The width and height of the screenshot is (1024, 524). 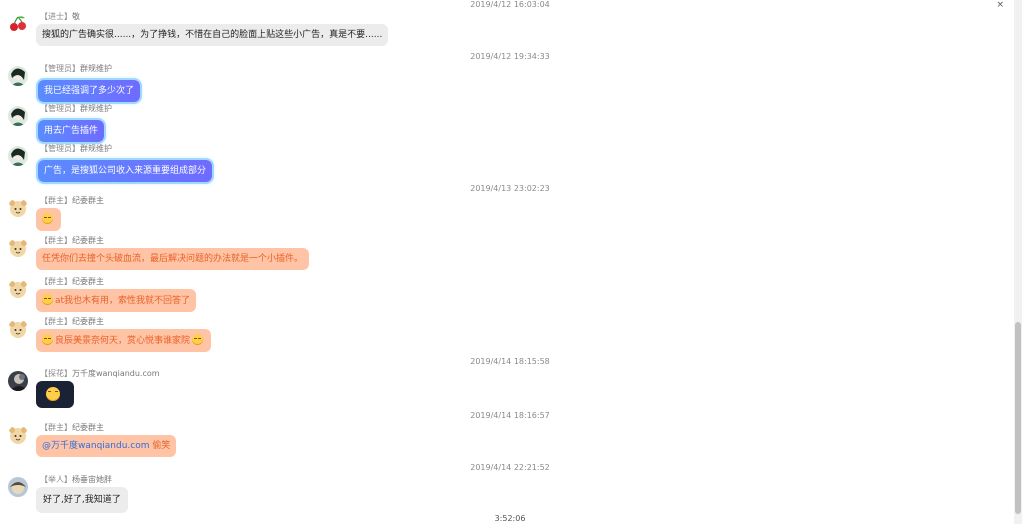 I want to click on cherry-avatar, so click(x=18, y=24).